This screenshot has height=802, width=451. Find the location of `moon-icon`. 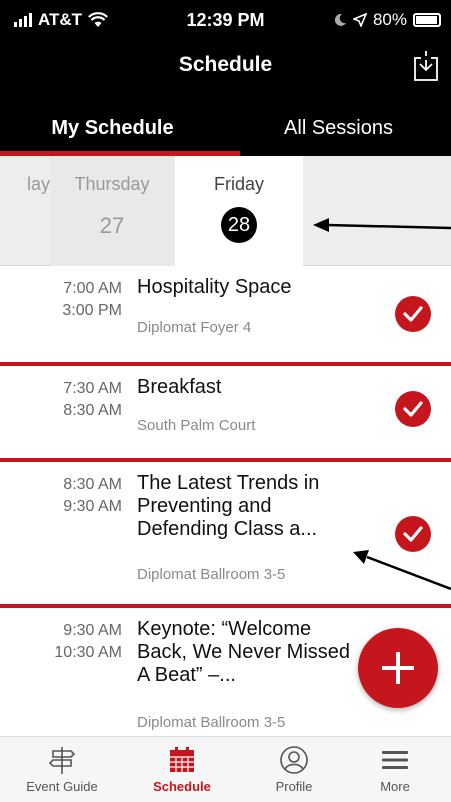

moon-icon is located at coordinates (340, 19).